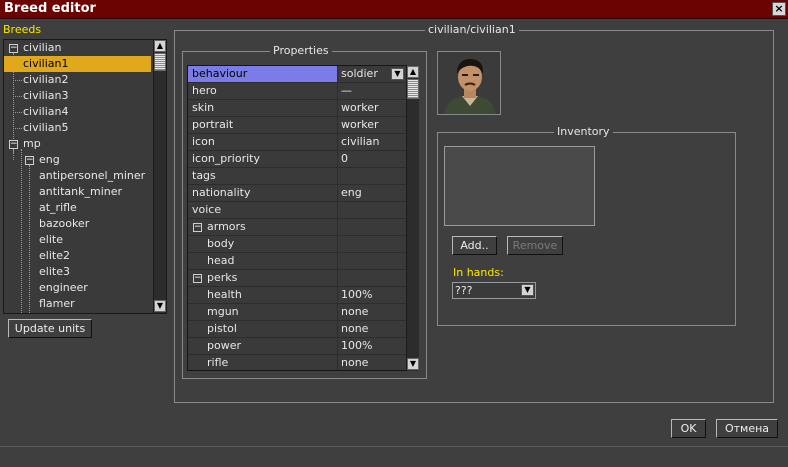 The width and height of the screenshot is (788, 467). Describe the element at coordinates (297, 74) in the screenshot. I see `property-row: behaviour soldier ▼` at that location.